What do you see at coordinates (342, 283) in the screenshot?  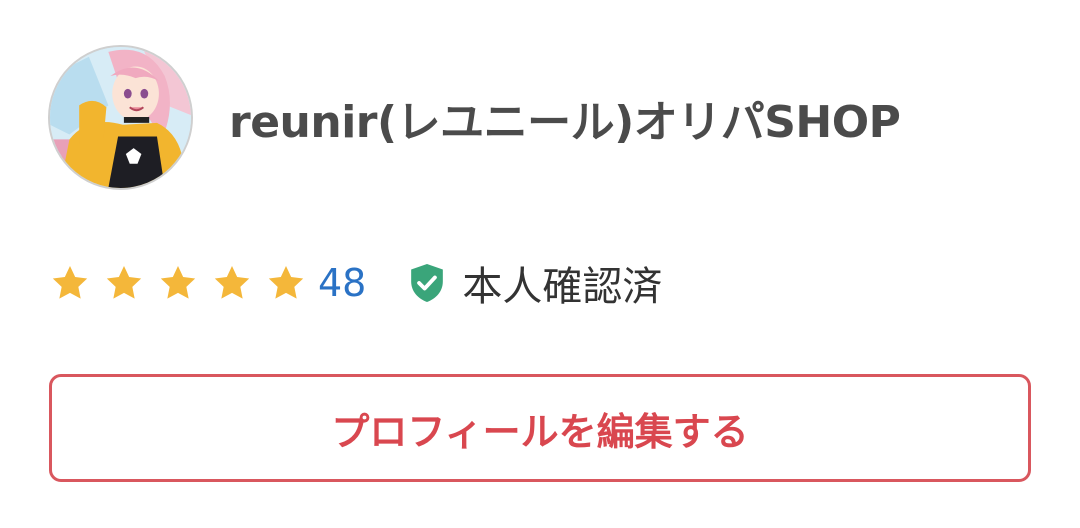 I see `review-count-link: 48` at bounding box center [342, 283].